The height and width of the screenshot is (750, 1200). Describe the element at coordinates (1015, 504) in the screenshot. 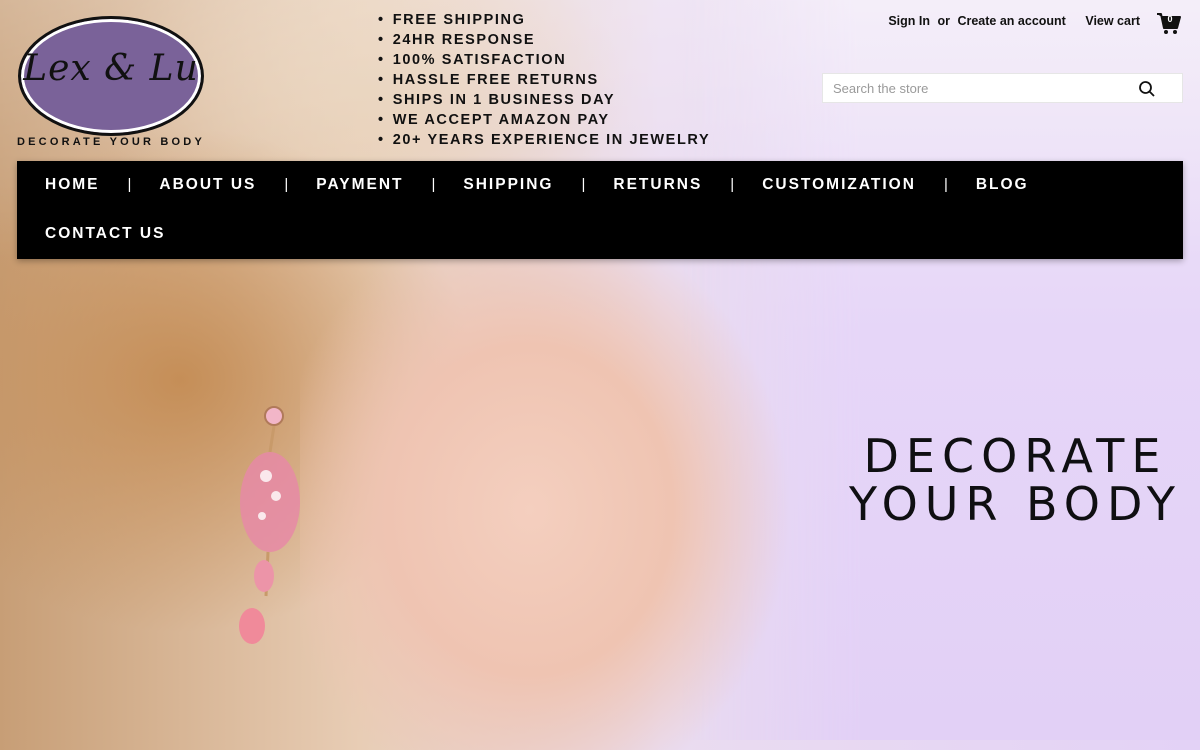

I see `hero-line-2: YOUR BODY` at that location.